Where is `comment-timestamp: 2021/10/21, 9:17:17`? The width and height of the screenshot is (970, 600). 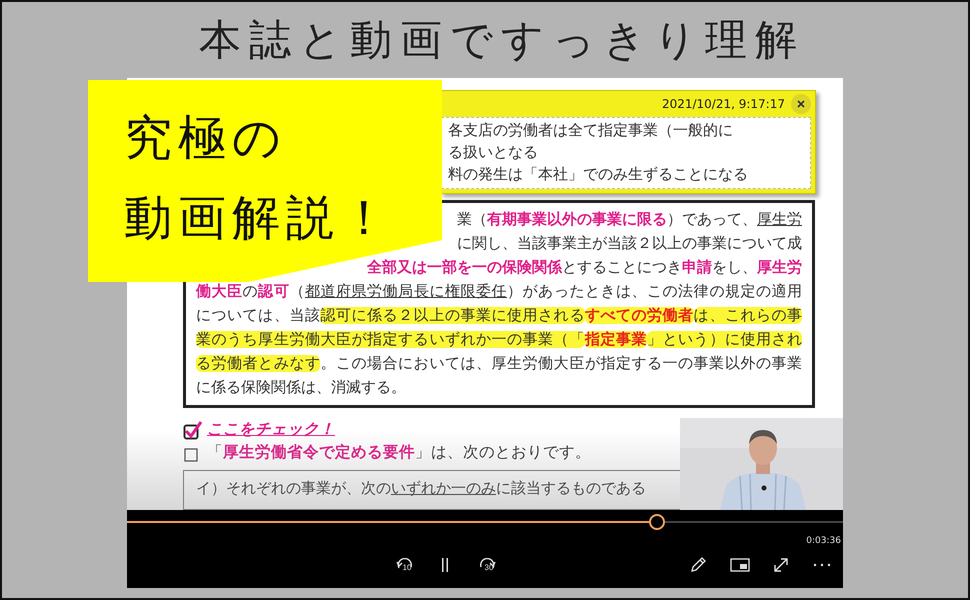 comment-timestamp: 2021/10/21, 9:17:17 is located at coordinates (723, 104).